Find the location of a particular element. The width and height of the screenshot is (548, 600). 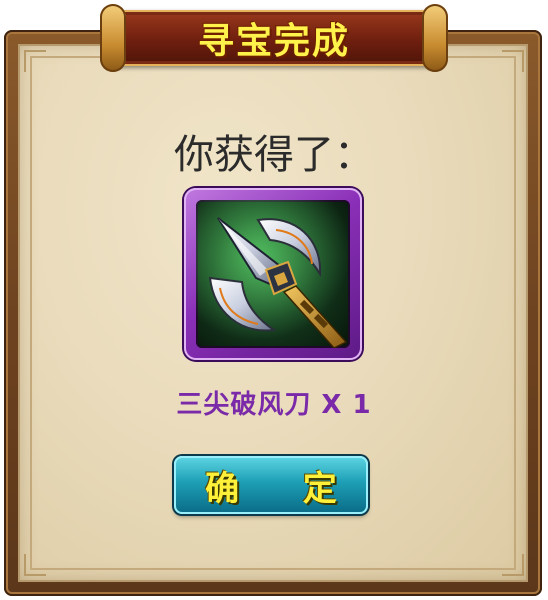

dialog-title: 寻宝完成 is located at coordinates (273, 41).